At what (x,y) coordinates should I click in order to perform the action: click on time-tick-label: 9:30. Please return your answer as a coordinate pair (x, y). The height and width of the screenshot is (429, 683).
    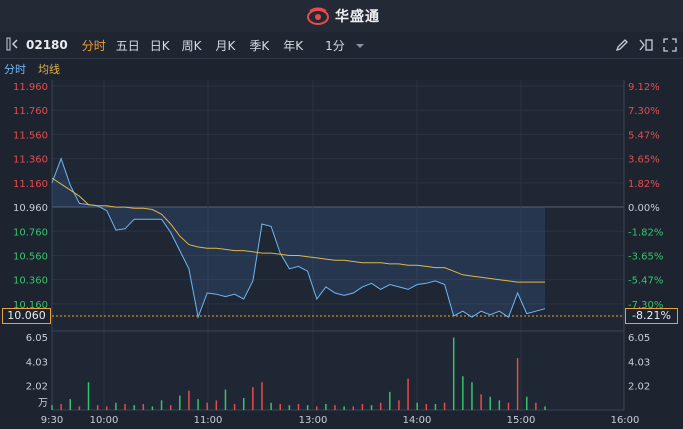
    Looking at the image, I should click on (52, 420).